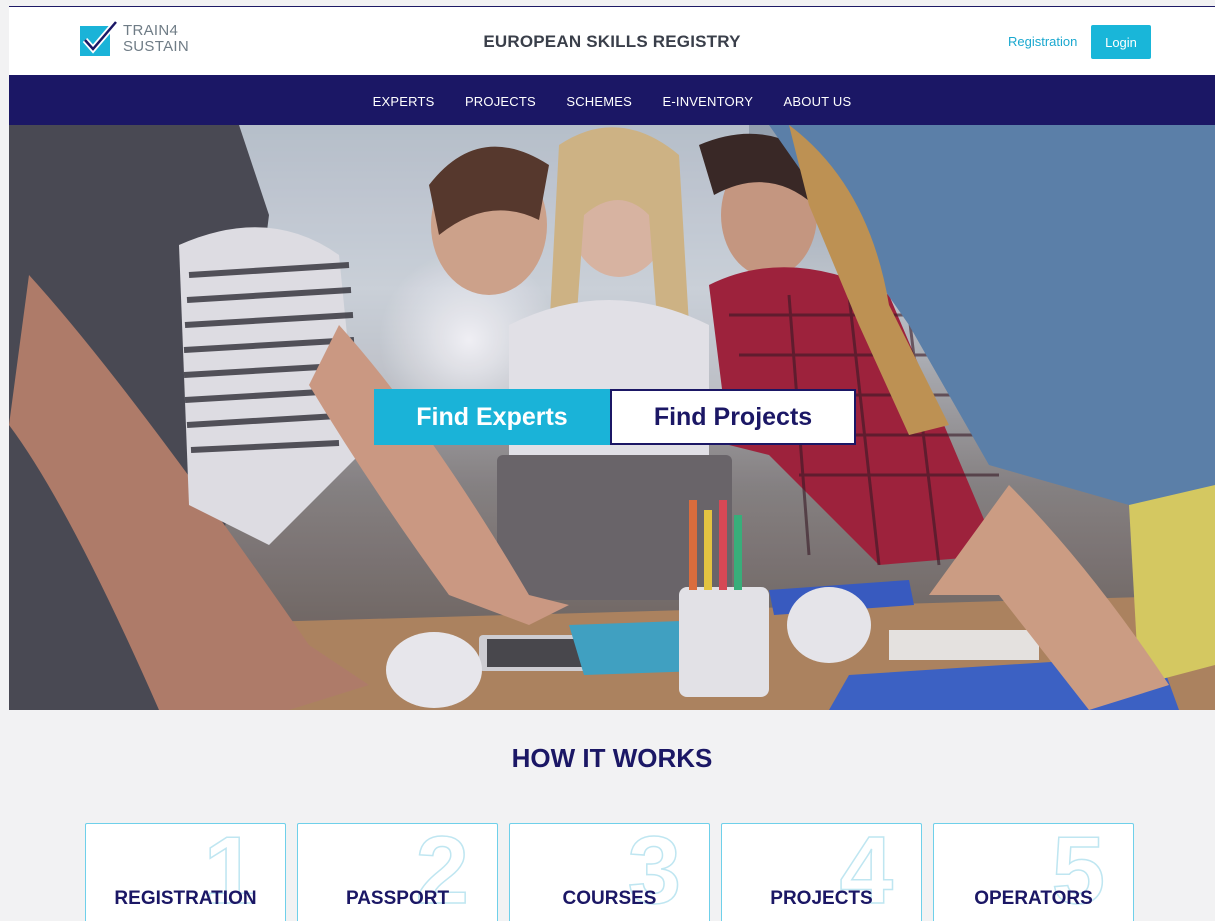 This screenshot has width=1215, height=921. What do you see at coordinates (397, 898) in the screenshot?
I see `card-label: PASSPORT` at bounding box center [397, 898].